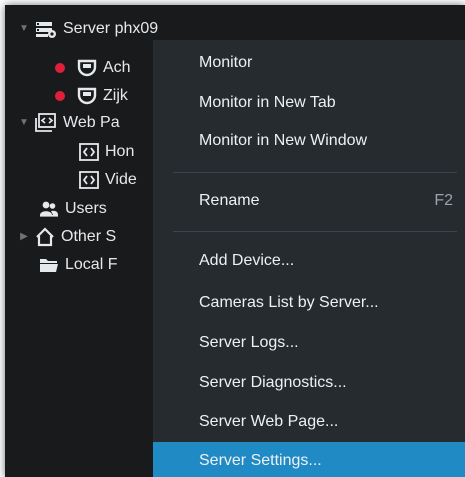  I want to click on server-label: Server phx09, so click(111, 28).